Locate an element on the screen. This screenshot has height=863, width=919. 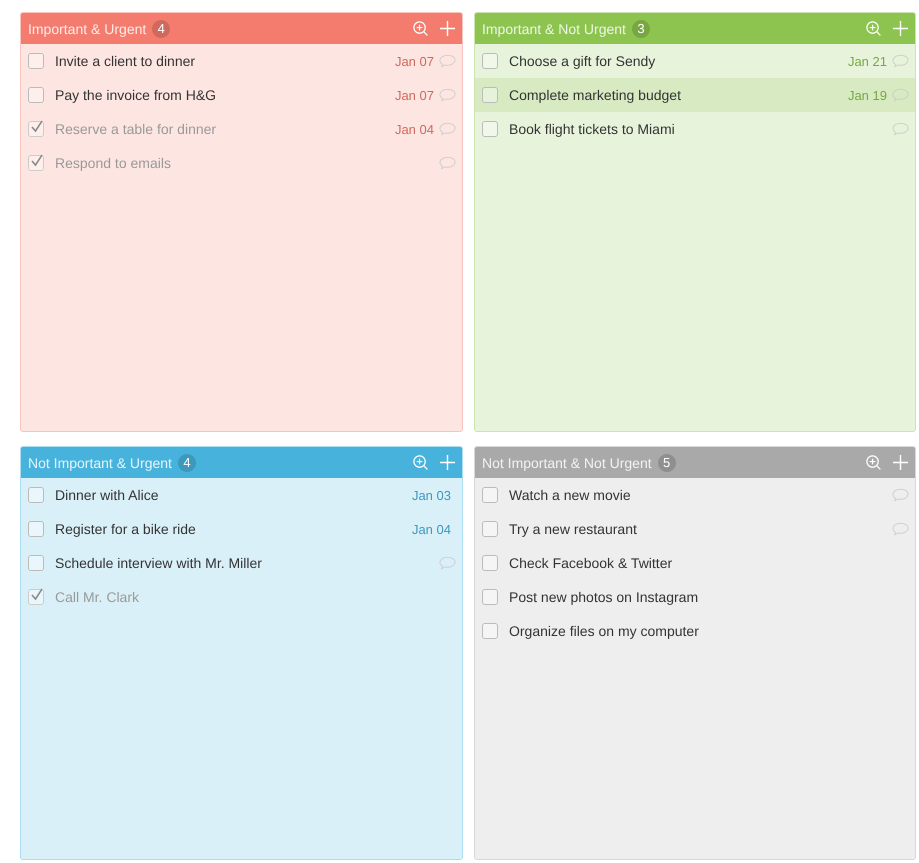
task-text: Dinner with Alice is located at coordinates (106, 495).